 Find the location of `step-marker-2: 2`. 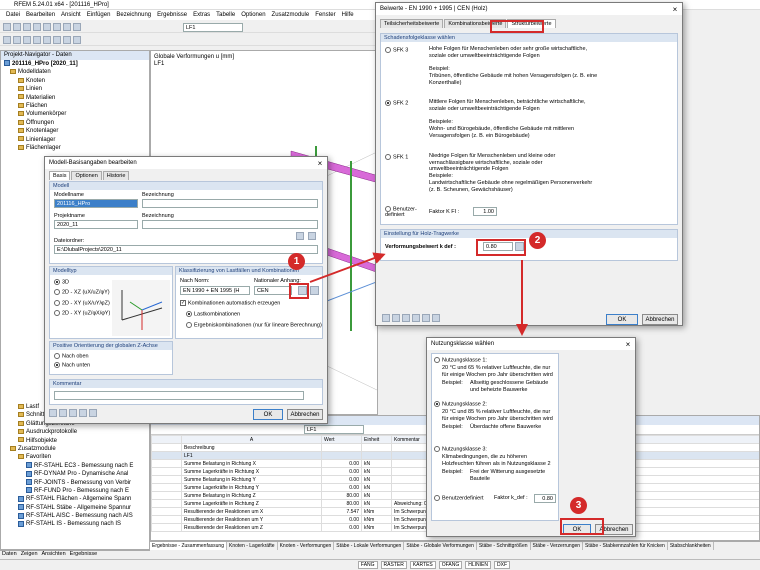

step-marker-2: 2 is located at coordinates (537, 240).